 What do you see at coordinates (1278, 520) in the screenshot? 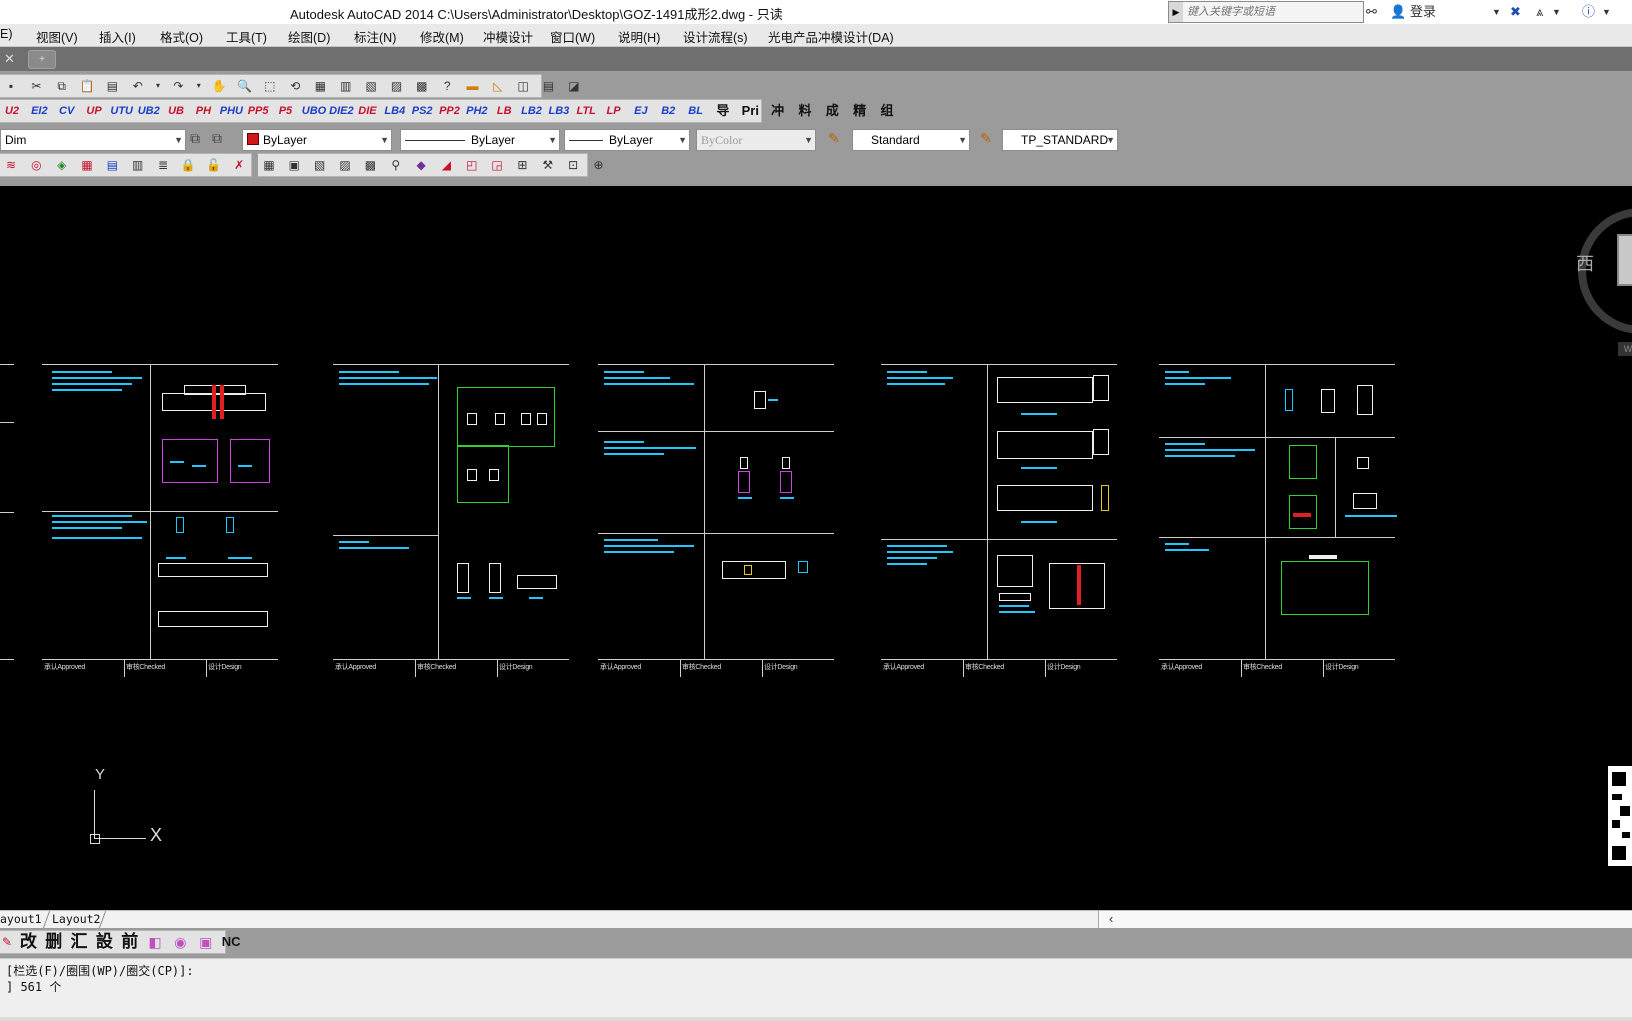
I see `drawing-sheet-5: 承认Approved 审核Checked 设计Design` at bounding box center [1278, 520].